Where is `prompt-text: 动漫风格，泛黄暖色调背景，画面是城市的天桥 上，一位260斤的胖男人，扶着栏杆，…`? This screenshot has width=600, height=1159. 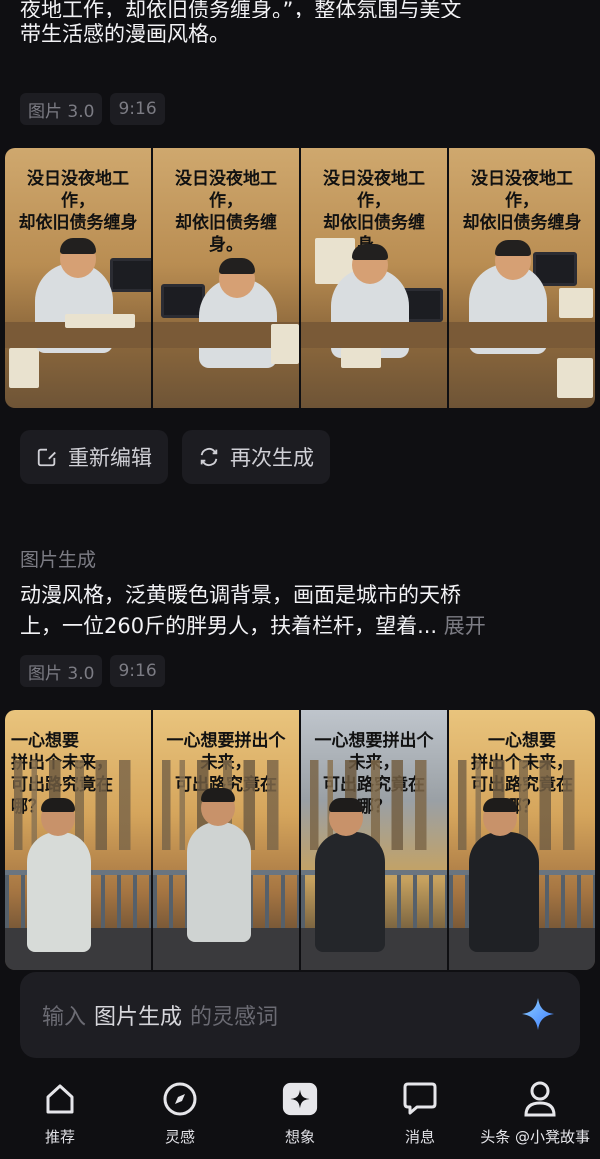 prompt-text: 动漫风格，泛黄暖色调背景，画面是城市的天桥 上，一位260斤的胖男人，扶着栏杆，… is located at coordinates (300, 611).